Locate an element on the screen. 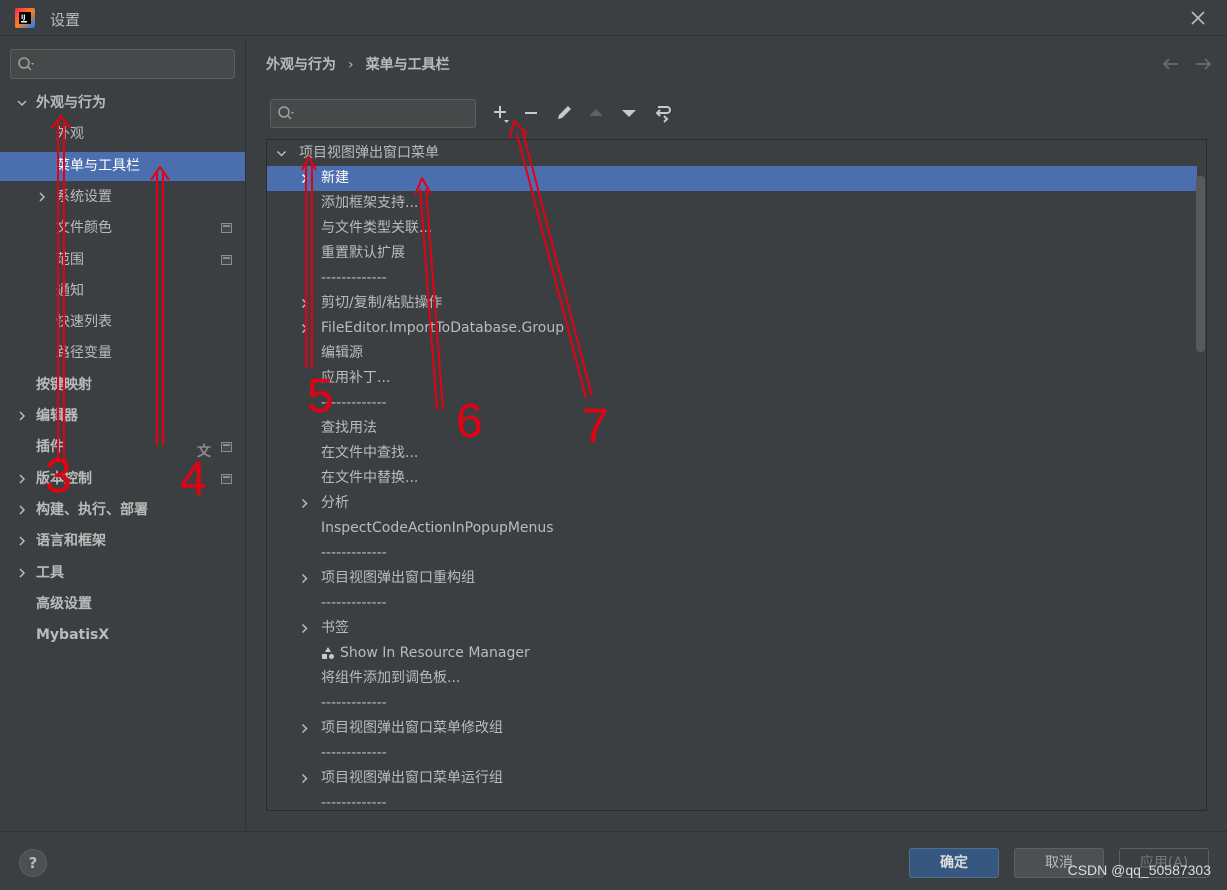 This screenshot has height=890, width=1227. sidebar-item: 通知 is located at coordinates (122, 291).